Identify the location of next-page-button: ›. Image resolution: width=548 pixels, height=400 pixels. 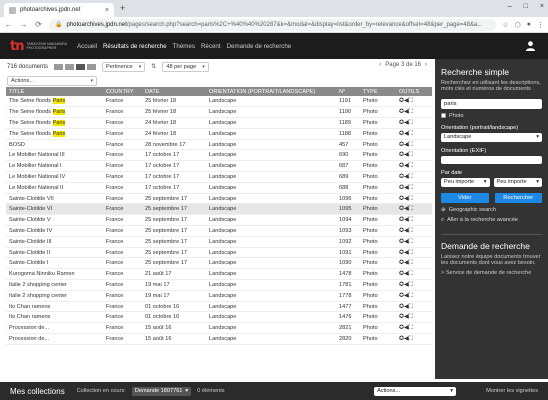
(426, 65).